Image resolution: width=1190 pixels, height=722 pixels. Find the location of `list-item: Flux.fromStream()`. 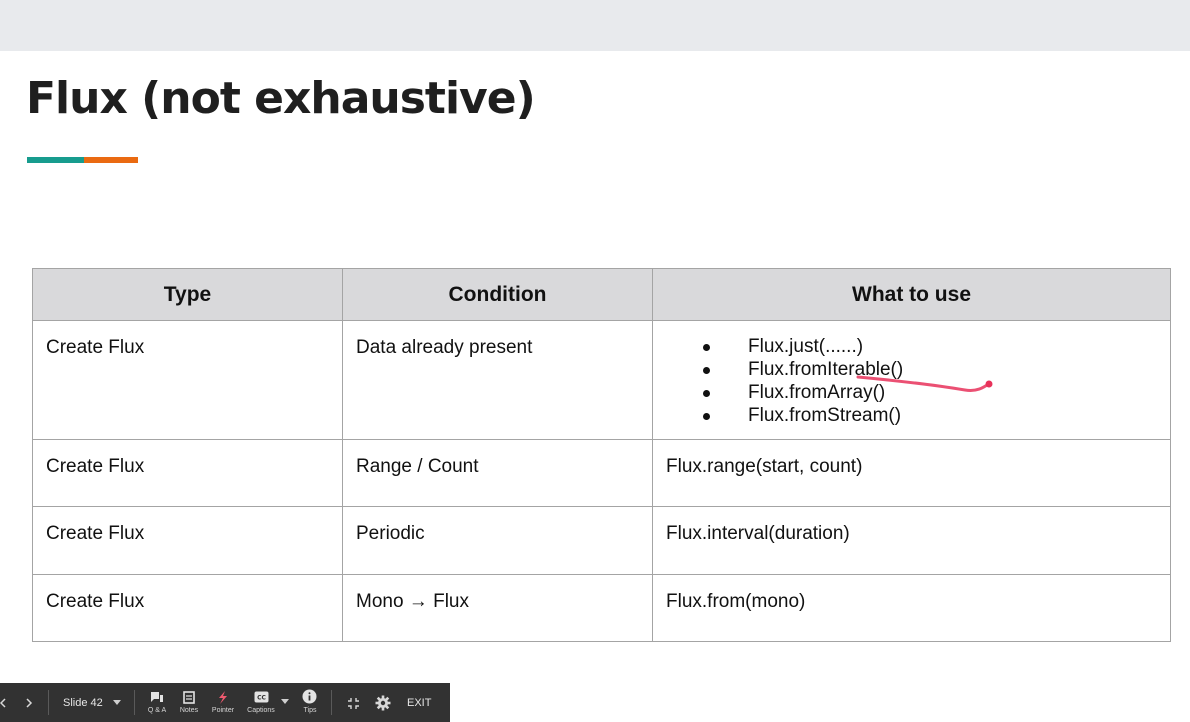

list-item: Flux.fromStream() is located at coordinates (923, 415).